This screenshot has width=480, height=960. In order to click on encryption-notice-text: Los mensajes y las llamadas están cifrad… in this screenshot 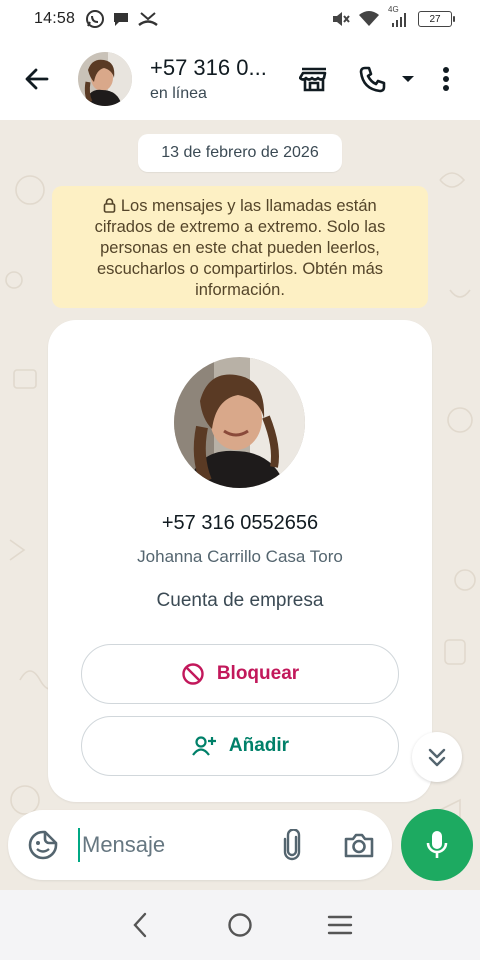, I will do `click(240, 248)`.